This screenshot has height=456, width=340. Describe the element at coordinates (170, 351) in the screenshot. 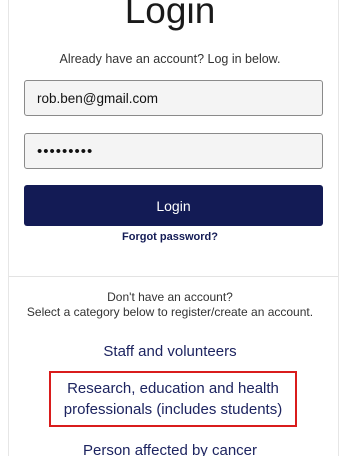

I see `category-staff-volunteers-link: Staff and volunteers` at that location.